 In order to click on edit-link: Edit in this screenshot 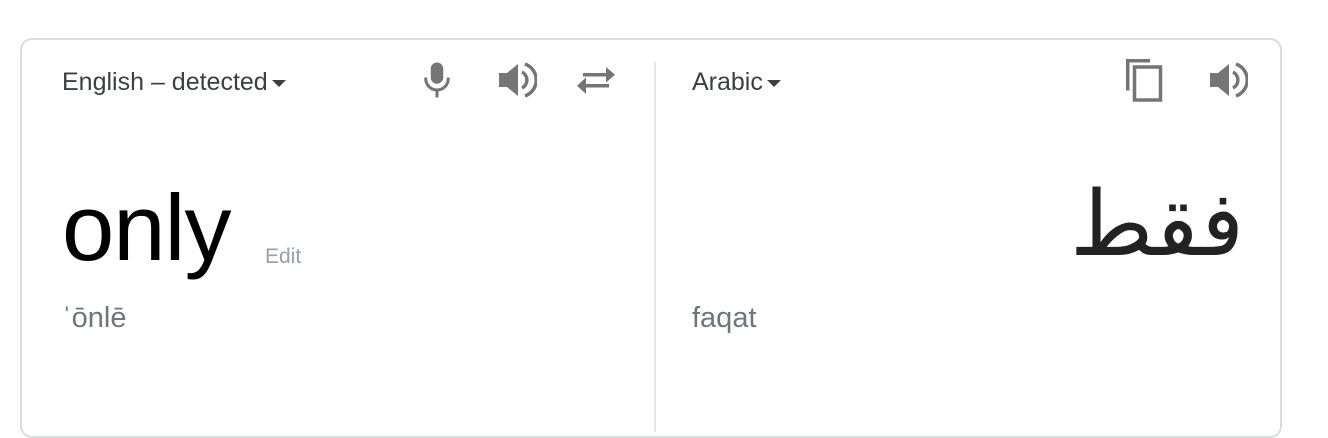, I will do `click(283, 257)`.